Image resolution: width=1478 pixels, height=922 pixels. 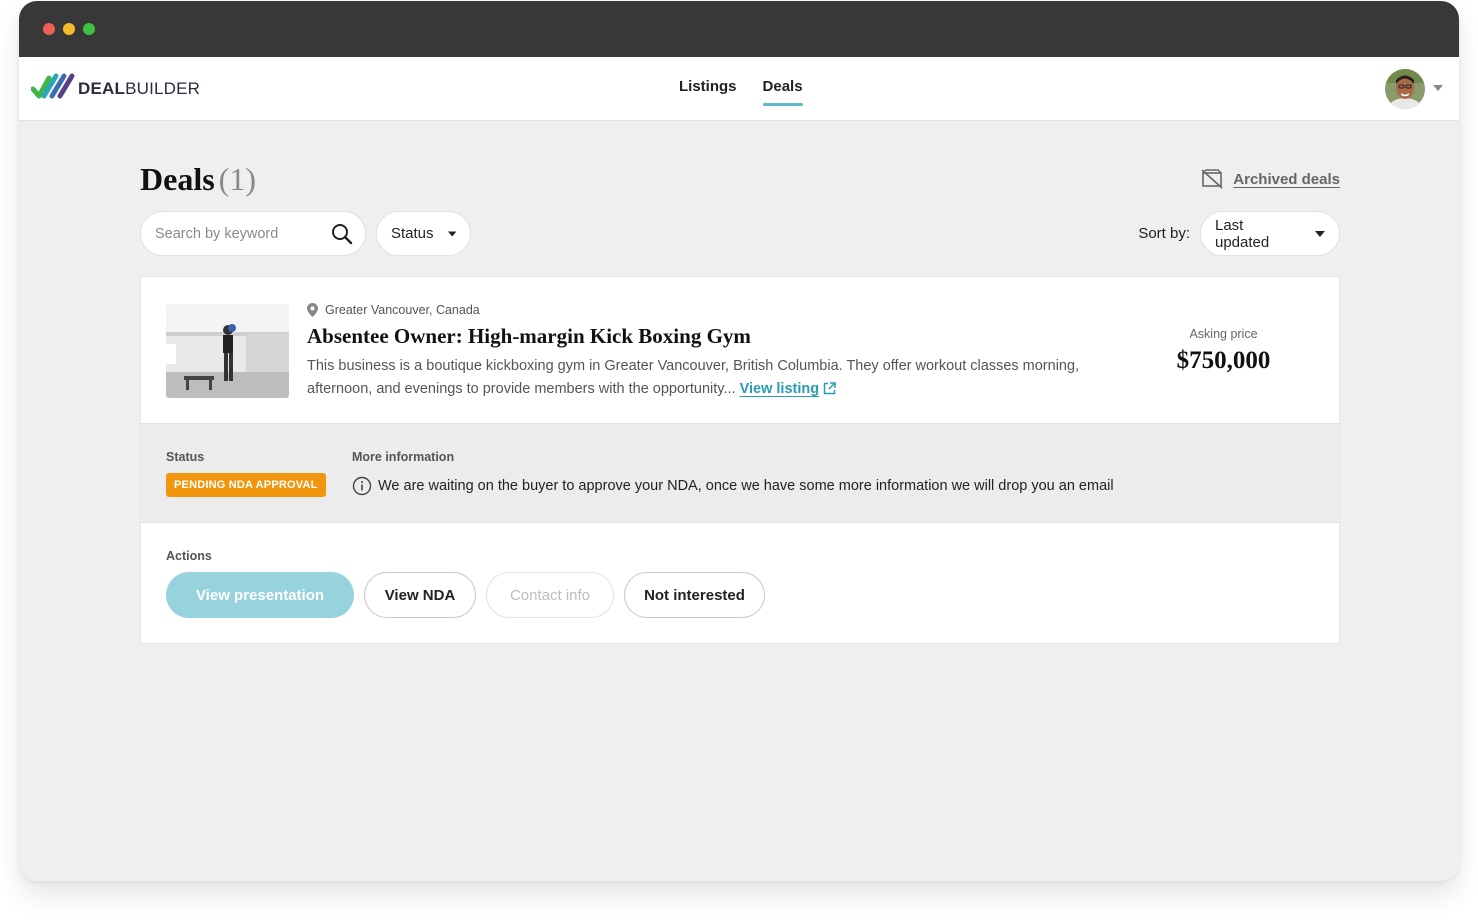 I want to click on location-text: Greater Vancouver, Canada, so click(x=402, y=310).